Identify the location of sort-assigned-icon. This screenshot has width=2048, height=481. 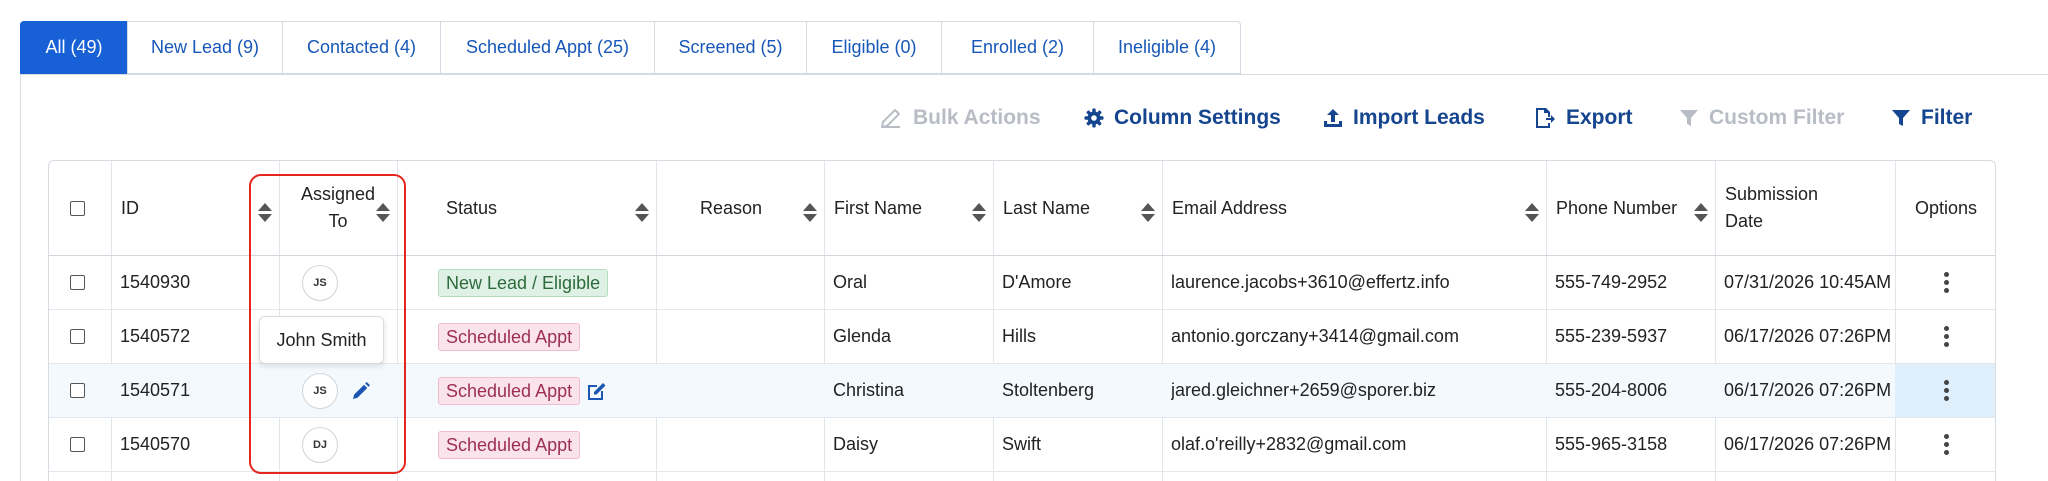
(383, 213).